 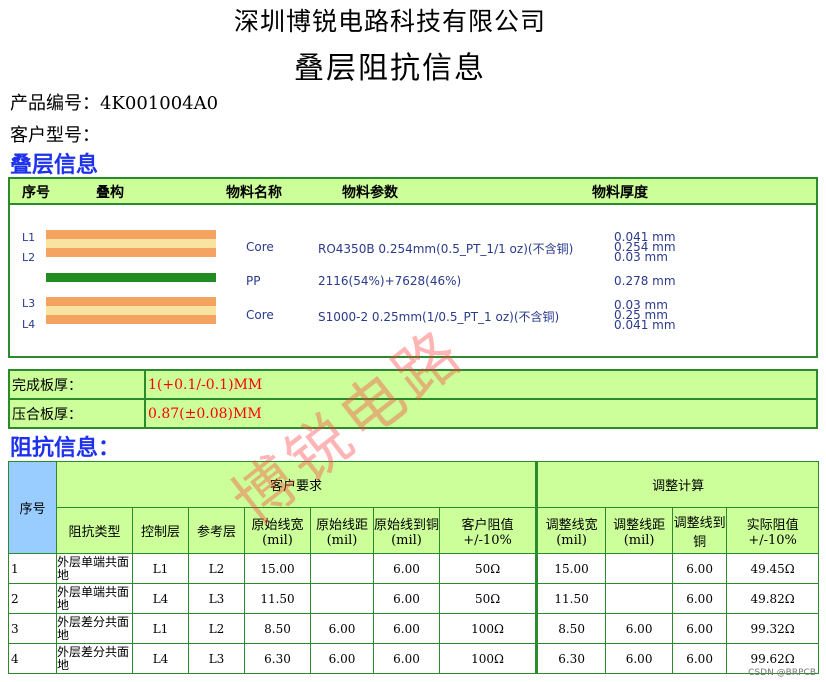 I want to click on col-adjusted-to-copper: 调整线到铜, so click(x=700, y=530).